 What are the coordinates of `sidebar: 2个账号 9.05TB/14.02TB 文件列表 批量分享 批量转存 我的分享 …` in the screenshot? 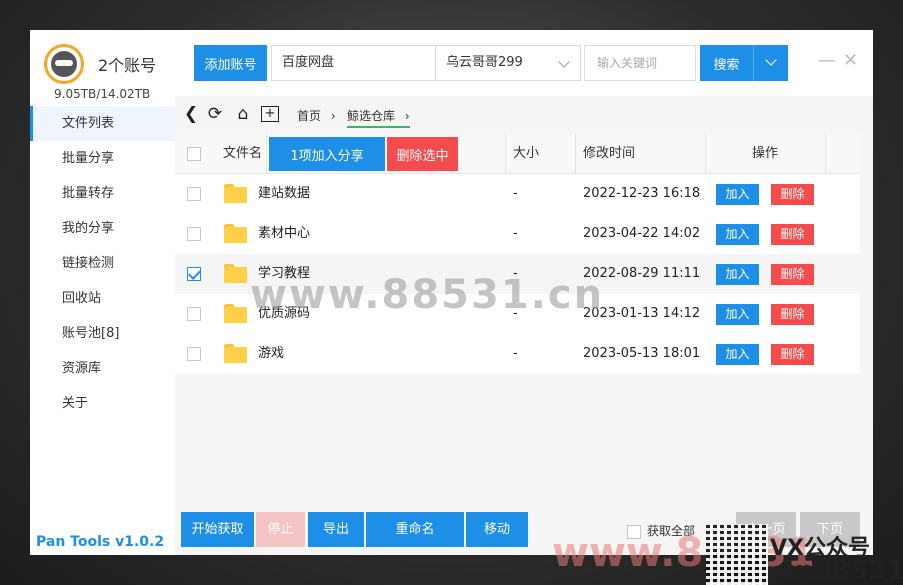 It's located at (102, 292).